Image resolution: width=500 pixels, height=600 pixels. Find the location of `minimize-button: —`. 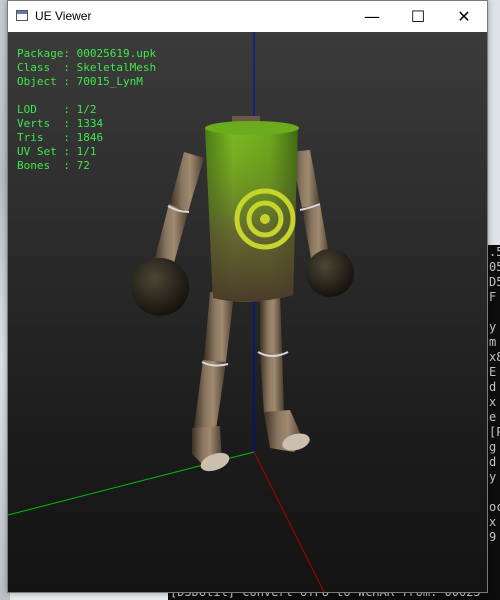

minimize-button: — is located at coordinates (372, 16).